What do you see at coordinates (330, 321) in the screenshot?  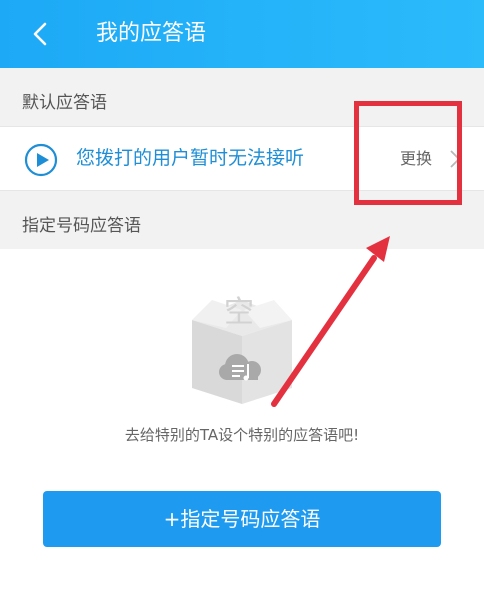 I see `annotation-arrow` at bounding box center [330, 321].